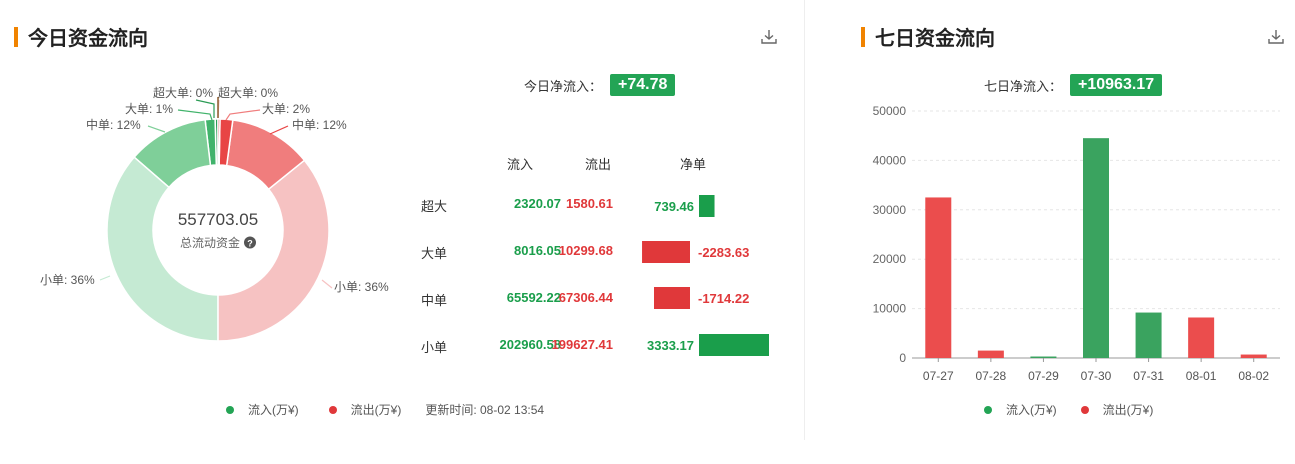 This screenshot has height=464, width=1295. Describe the element at coordinates (582, 344) in the screenshot. I see `row-outflow-small: 199627.41` at that location.